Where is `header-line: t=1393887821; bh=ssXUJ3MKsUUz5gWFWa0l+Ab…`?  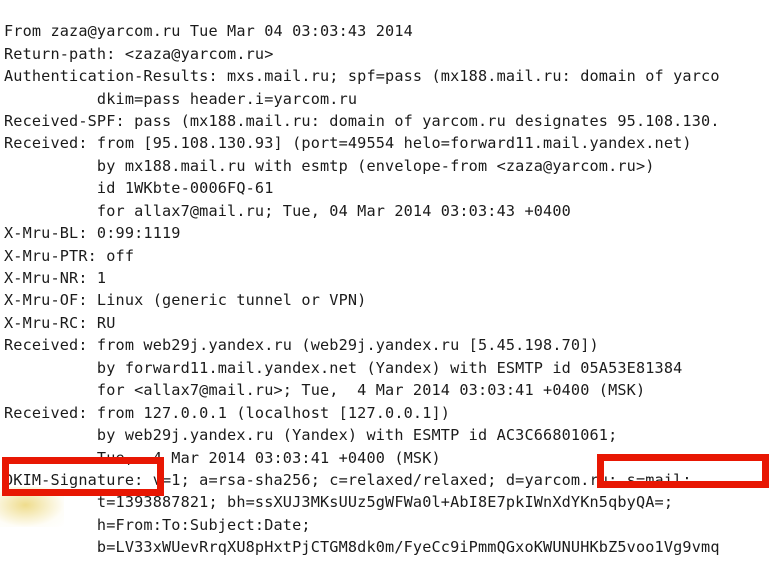
header-line: t=1393887821; bh=ssXUJ3MKsUUz5gWFWa0l+Ab… is located at coordinates (339, 502).